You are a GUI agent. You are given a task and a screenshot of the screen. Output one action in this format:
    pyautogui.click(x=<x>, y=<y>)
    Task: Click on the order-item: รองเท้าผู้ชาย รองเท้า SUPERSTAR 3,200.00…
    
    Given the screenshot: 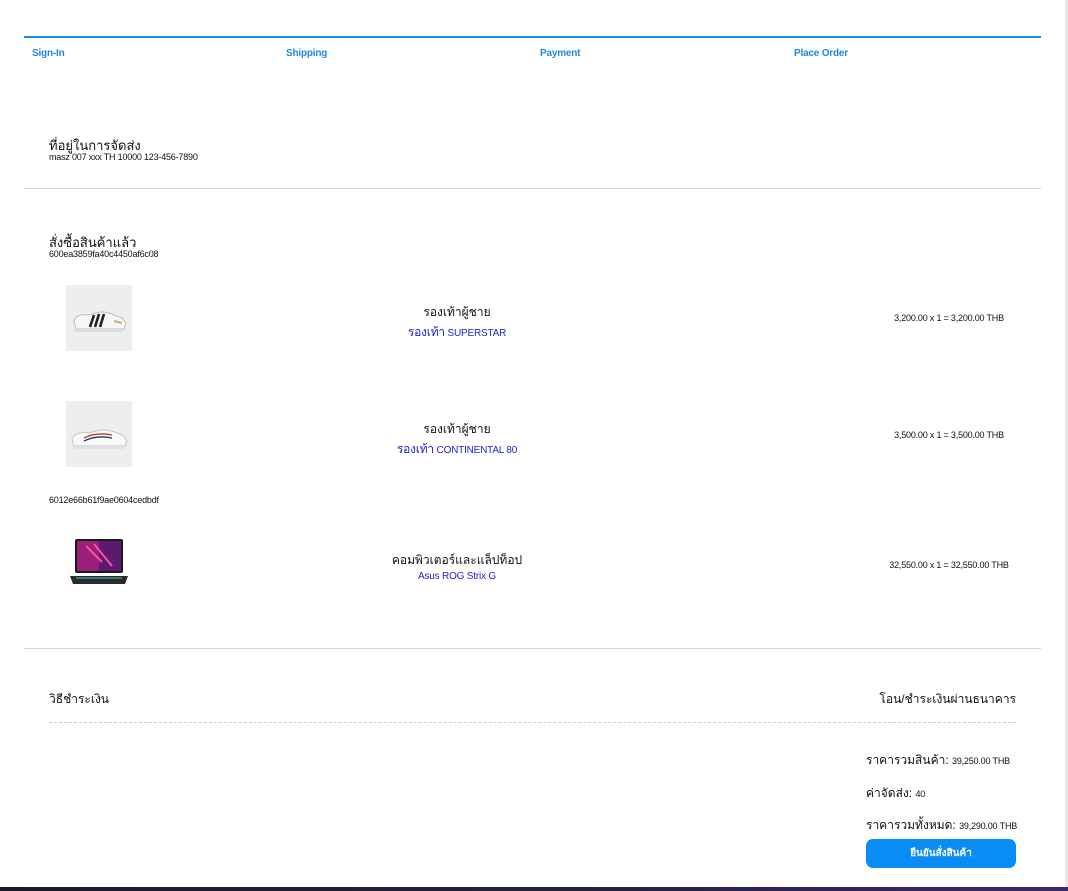 What is the action you would take?
    pyautogui.click(x=532, y=320)
    